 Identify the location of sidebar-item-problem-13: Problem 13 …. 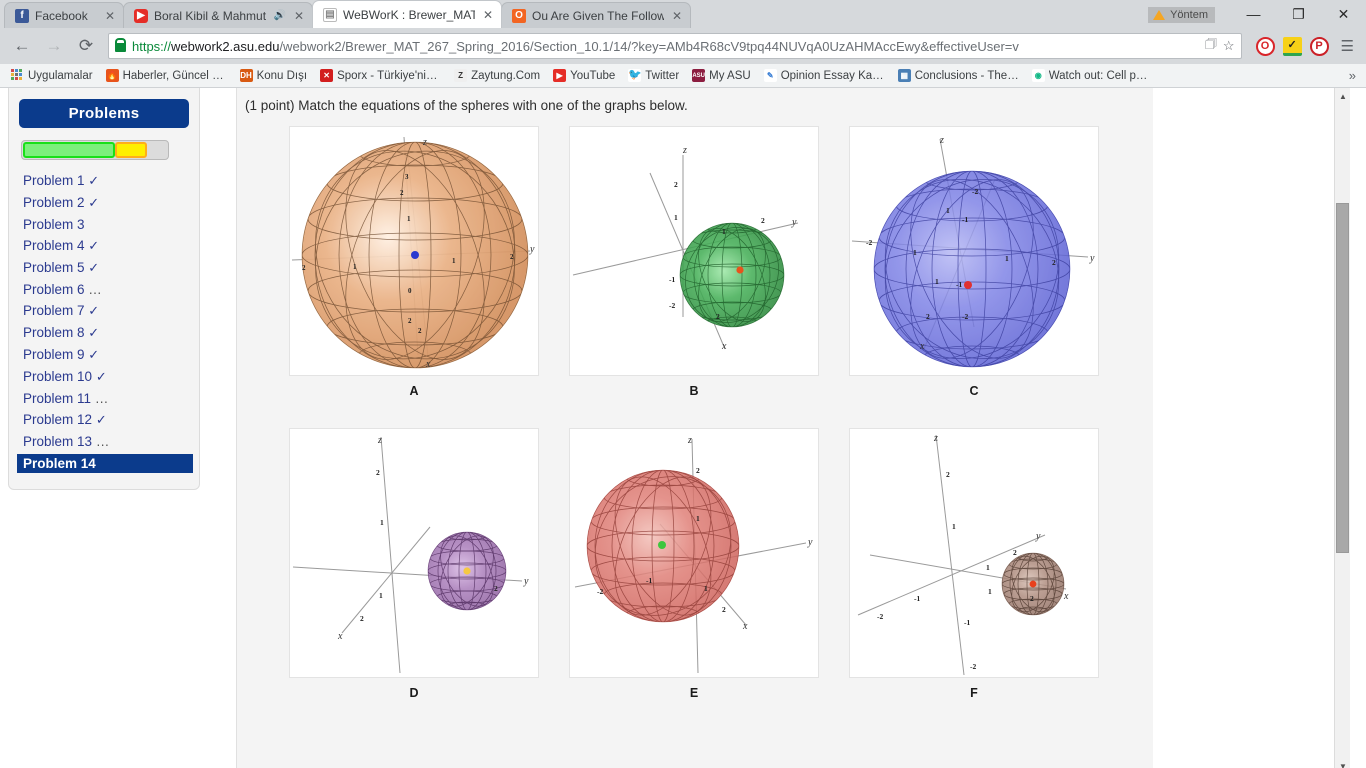
(104, 441).